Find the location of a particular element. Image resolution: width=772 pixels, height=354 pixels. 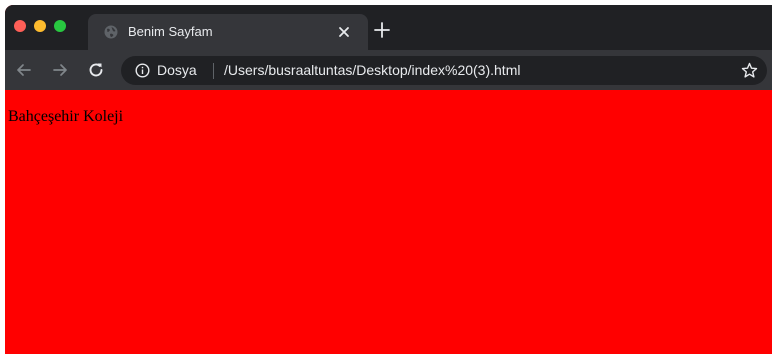

close-icon is located at coordinates (344, 32).